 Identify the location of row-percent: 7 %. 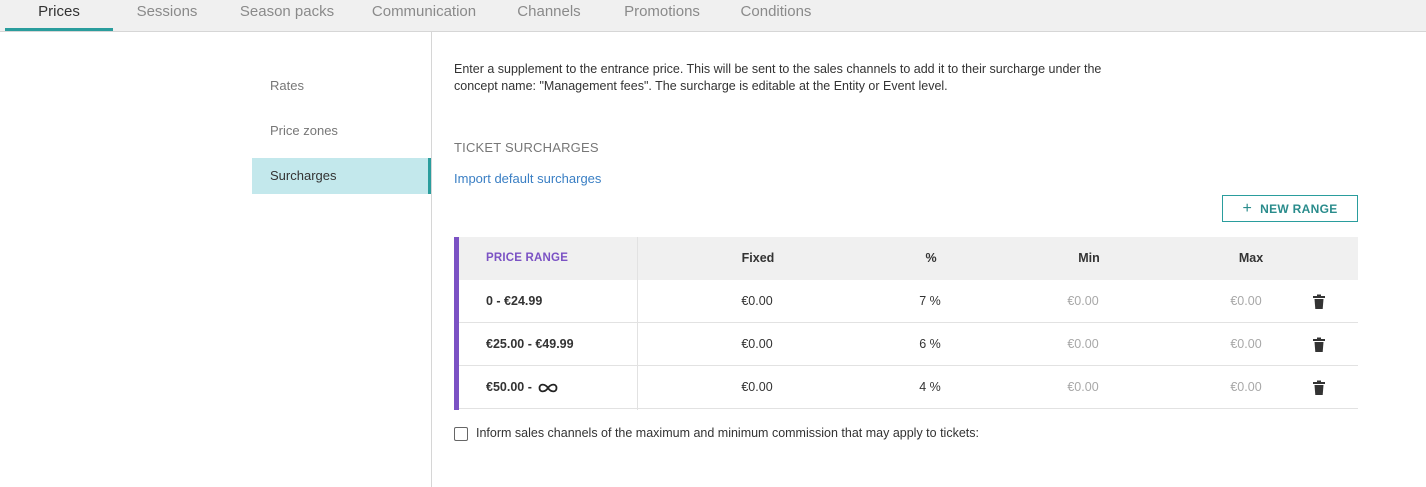
(930, 301).